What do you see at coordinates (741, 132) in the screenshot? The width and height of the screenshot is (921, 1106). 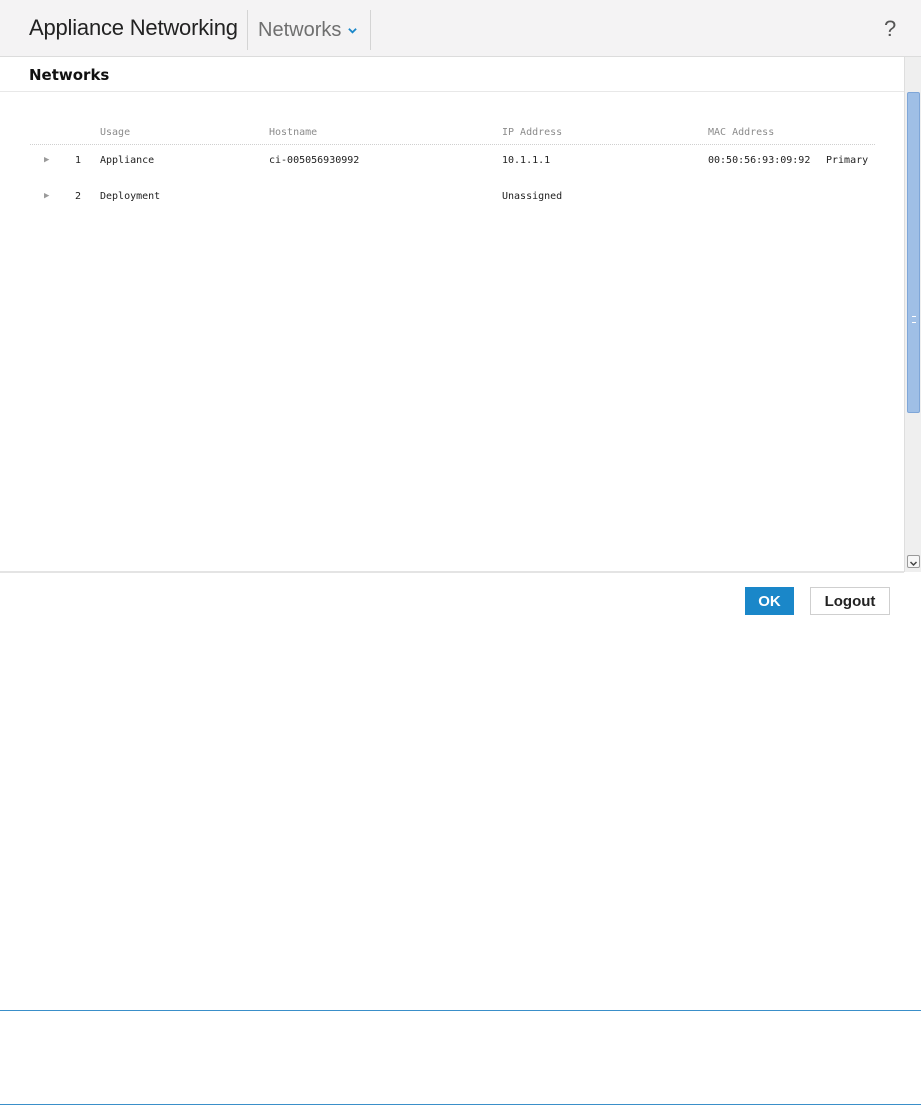 I see `column-header-mac-address: MAC Address` at bounding box center [741, 132].